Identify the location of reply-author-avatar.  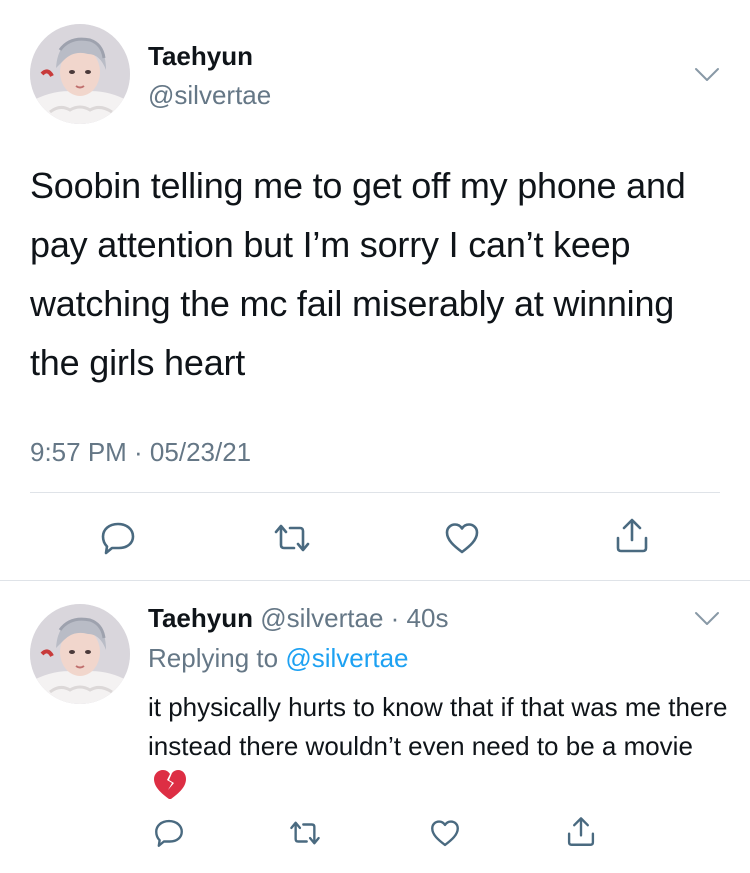
(80, 654).